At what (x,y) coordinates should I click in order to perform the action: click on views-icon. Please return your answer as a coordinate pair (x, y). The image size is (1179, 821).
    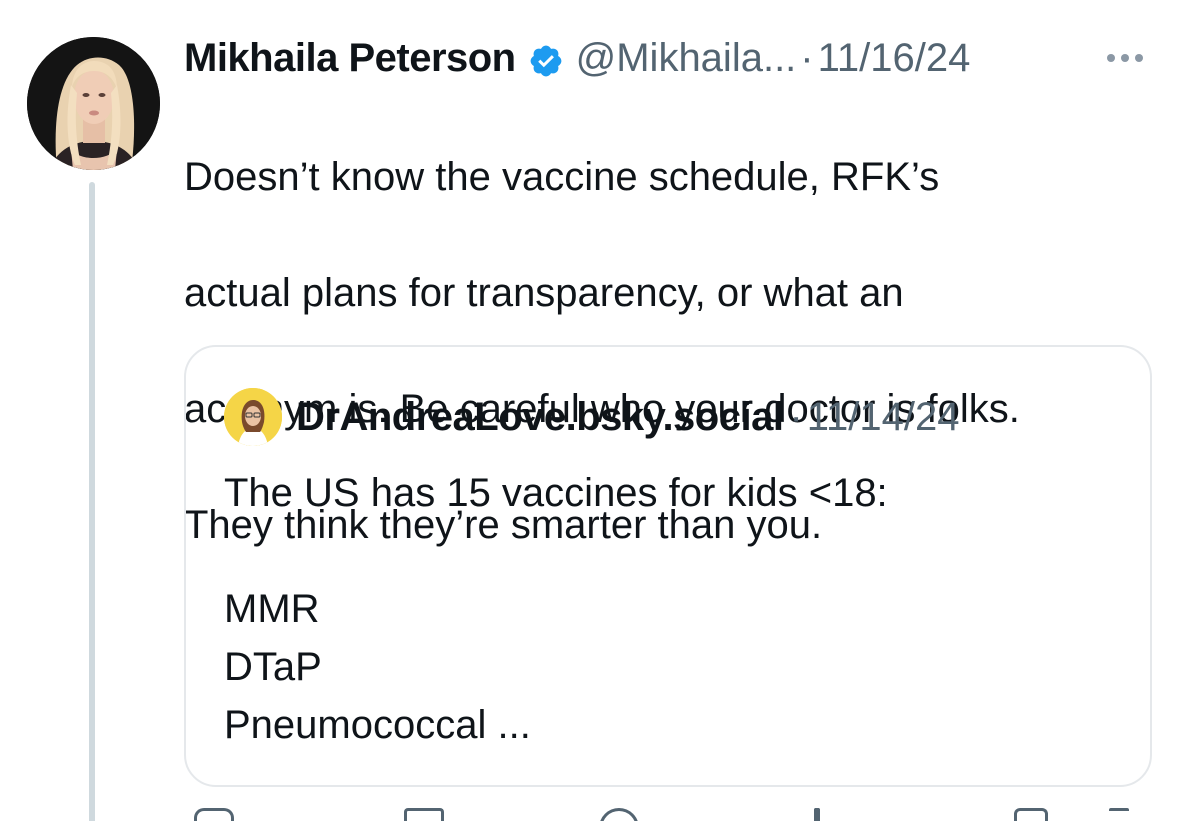
    Looking at the image, I should click on (817, 814).